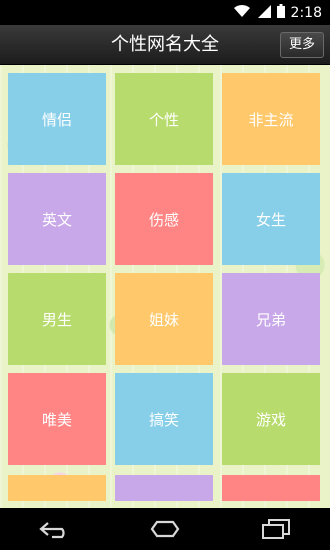 The width and height of the screenshot is (330, 550). I want to click on category-tile: 男生, so click(57, 319).